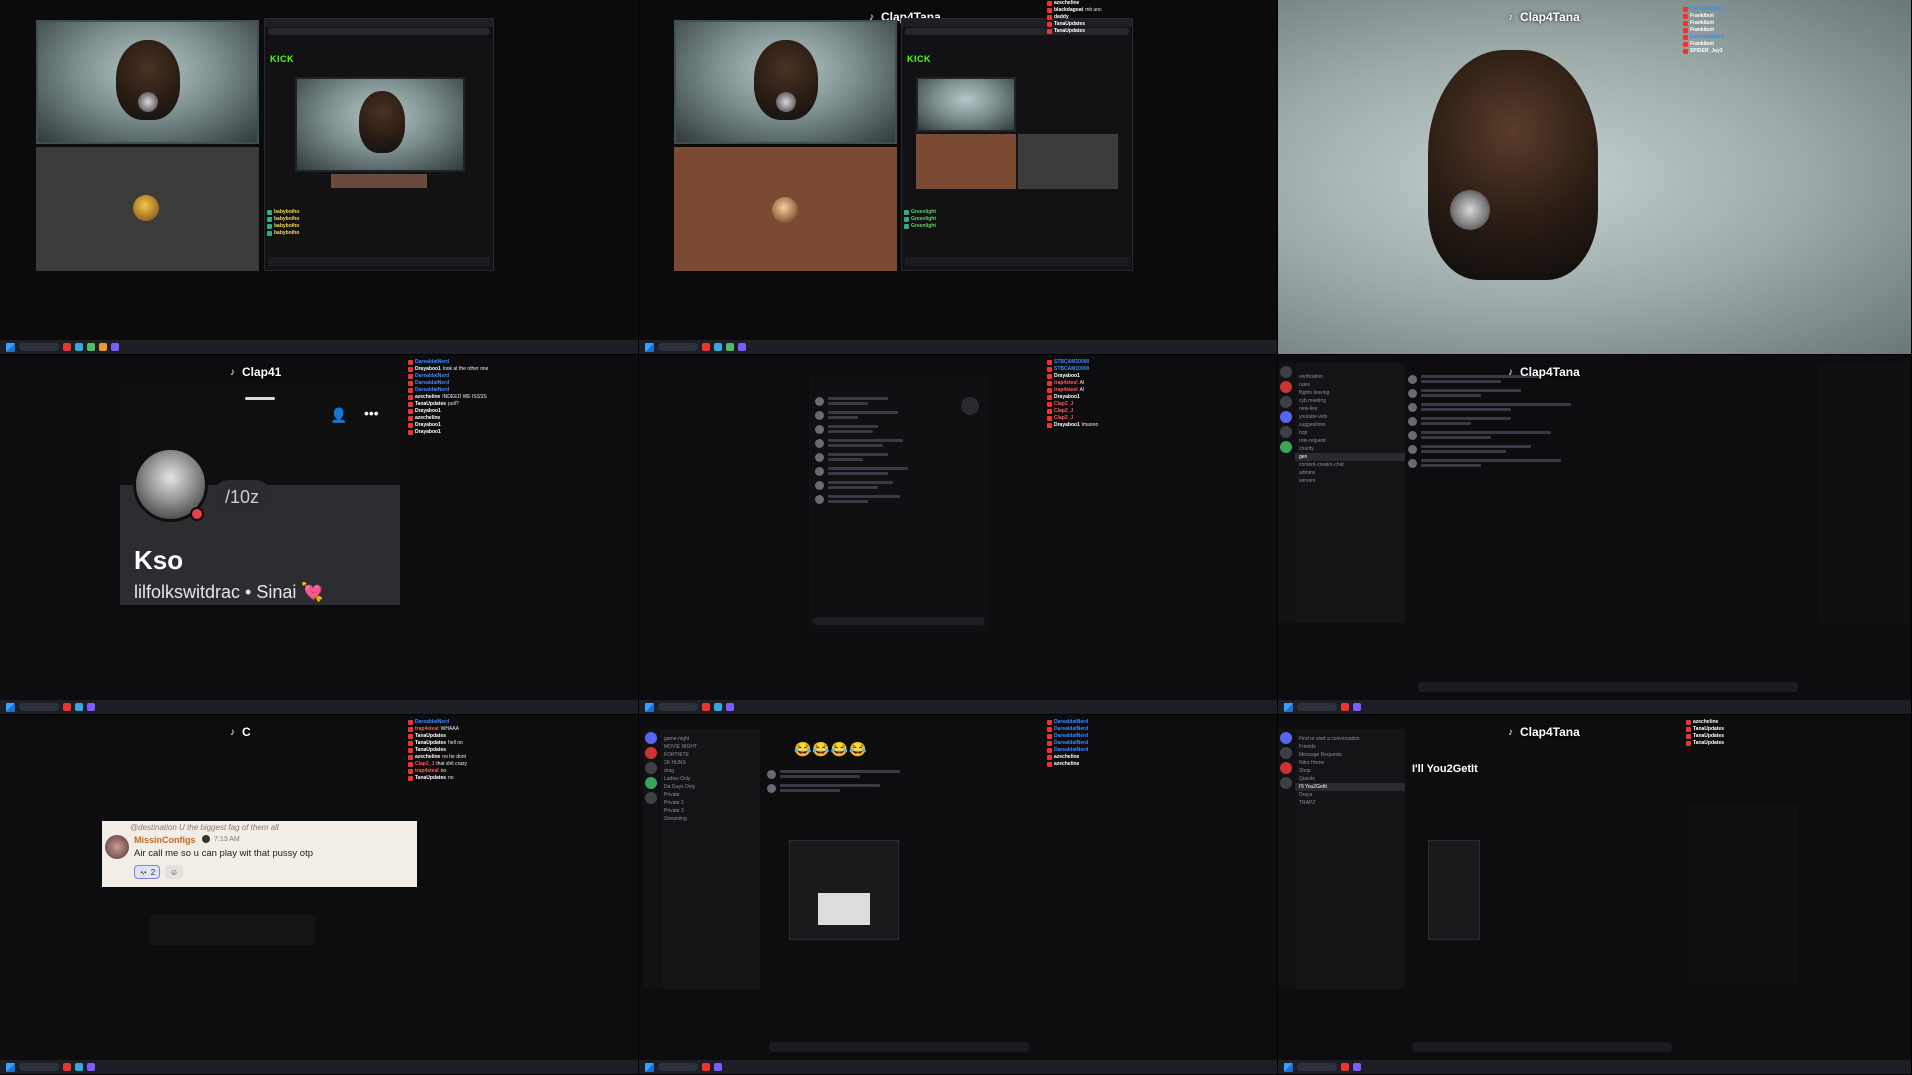 The width and height of the screenshot is (1912, 1075). I want to click on browser-tabs, so click(379, 23).